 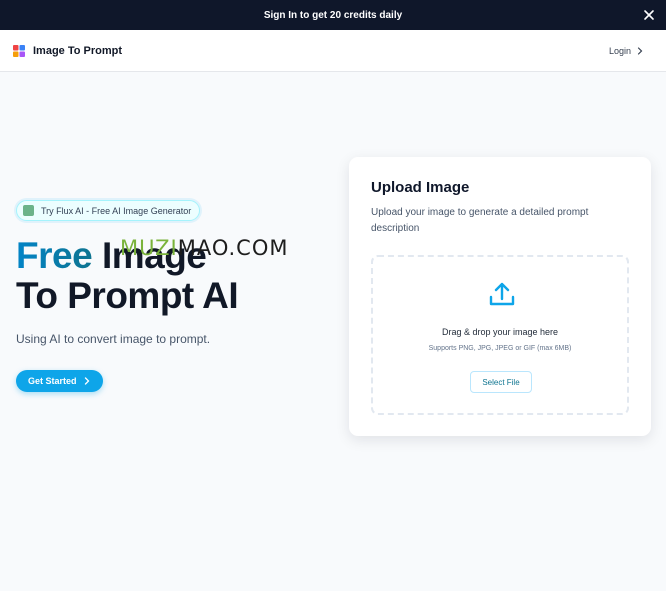 What do you see at coordinates (19, 50) in the screenshot?
I see `logo-icon` at bounding box center [19, 50].